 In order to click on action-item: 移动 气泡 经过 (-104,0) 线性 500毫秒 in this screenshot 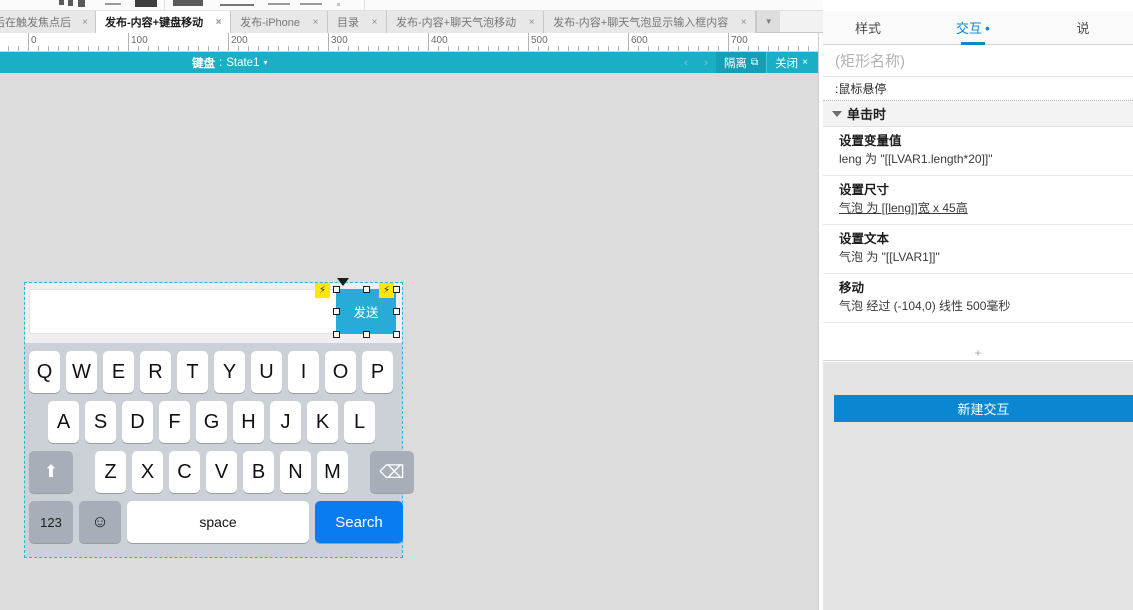, I will do `click(978, 298)`.